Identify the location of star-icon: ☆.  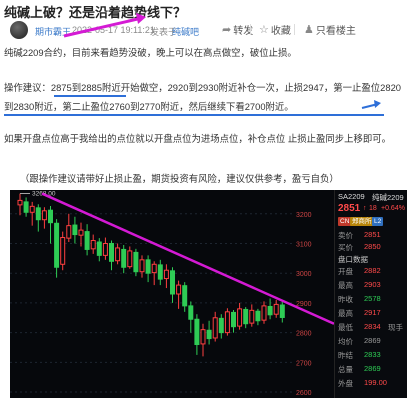
(264, 30).